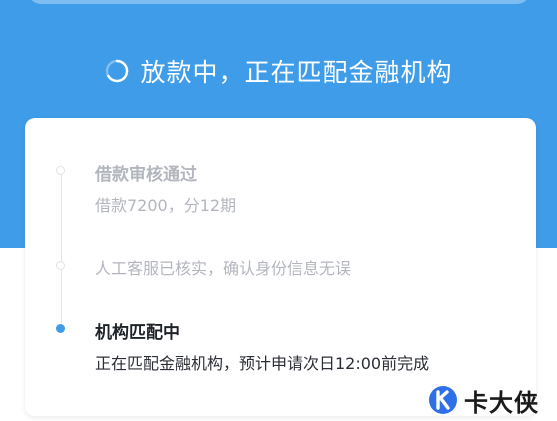 The height and width of the screenshot is (421, 557). Describe the element at coordinates (296, 72) in the screenshot. I see `status-text: 放款中，正在匹配金融机构` at that location.